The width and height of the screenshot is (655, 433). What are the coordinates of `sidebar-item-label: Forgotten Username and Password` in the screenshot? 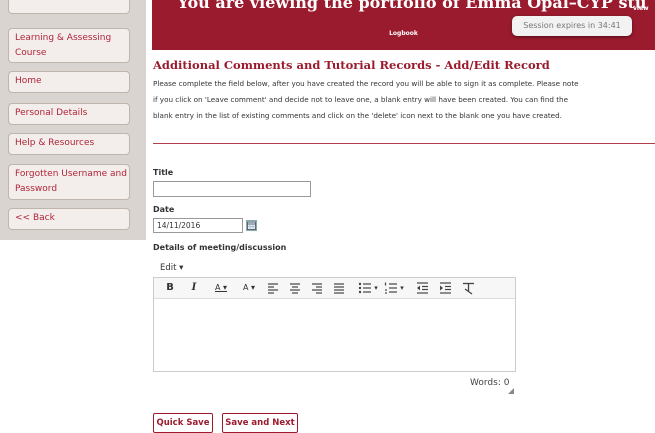 It's located at (71, 181).